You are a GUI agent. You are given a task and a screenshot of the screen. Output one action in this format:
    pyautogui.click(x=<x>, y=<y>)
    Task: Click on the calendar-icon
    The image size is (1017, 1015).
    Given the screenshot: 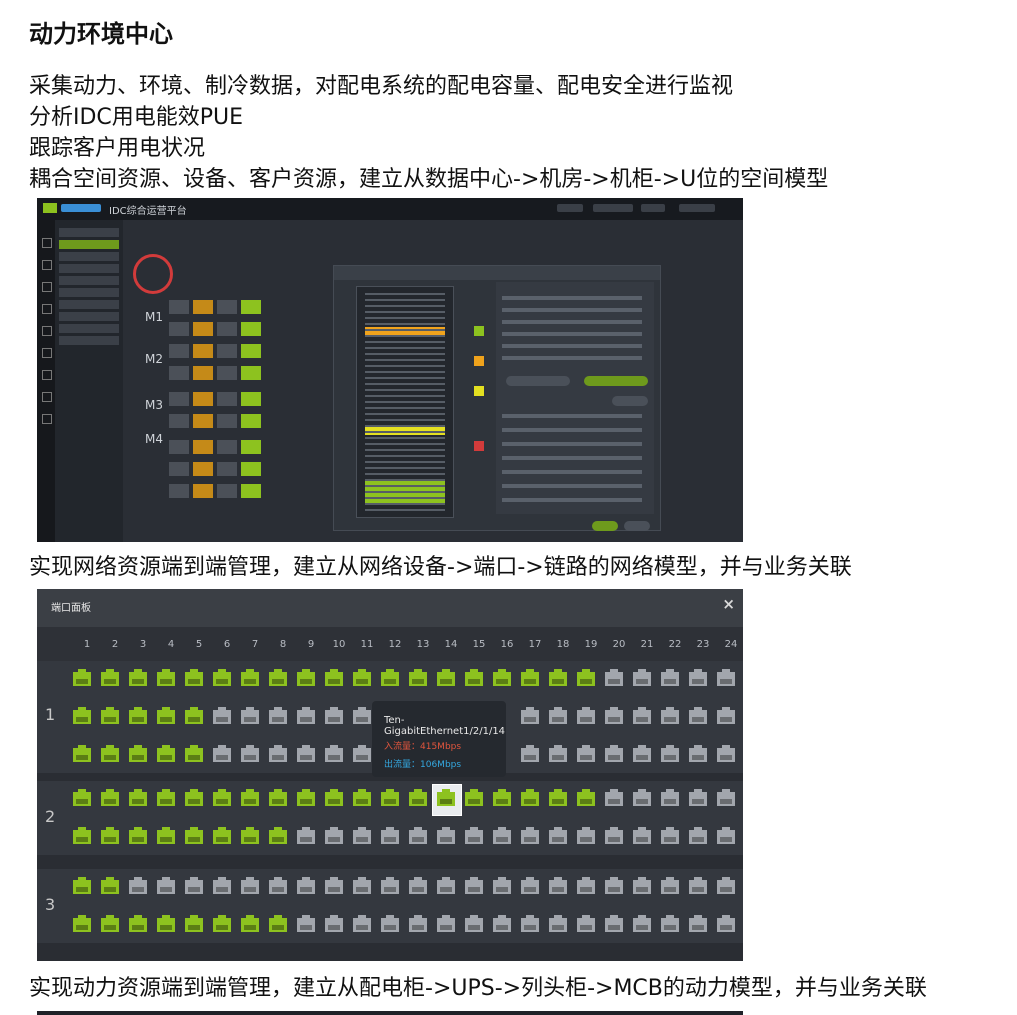 What is the action you would take?
    pyautogui.click(x=47, y=397)
    